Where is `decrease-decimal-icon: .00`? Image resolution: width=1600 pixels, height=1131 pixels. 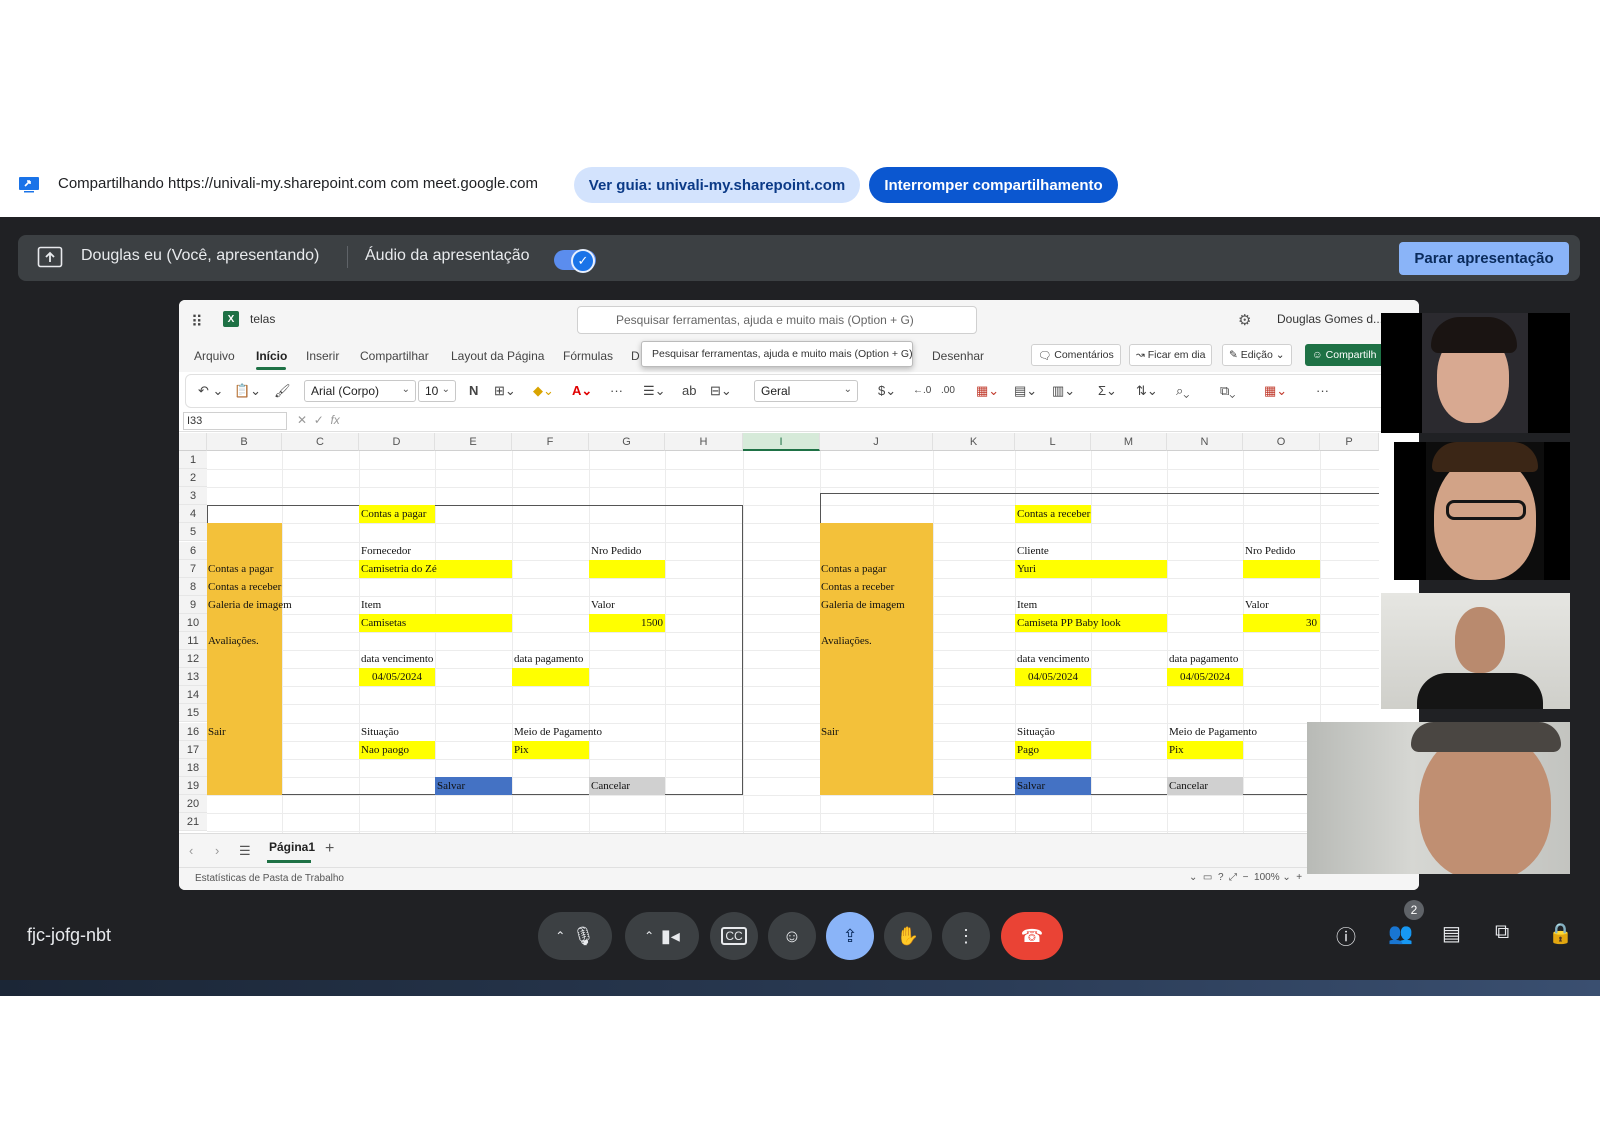
decrease-decimal-icon: .00 is located at coordinates (948, 390).